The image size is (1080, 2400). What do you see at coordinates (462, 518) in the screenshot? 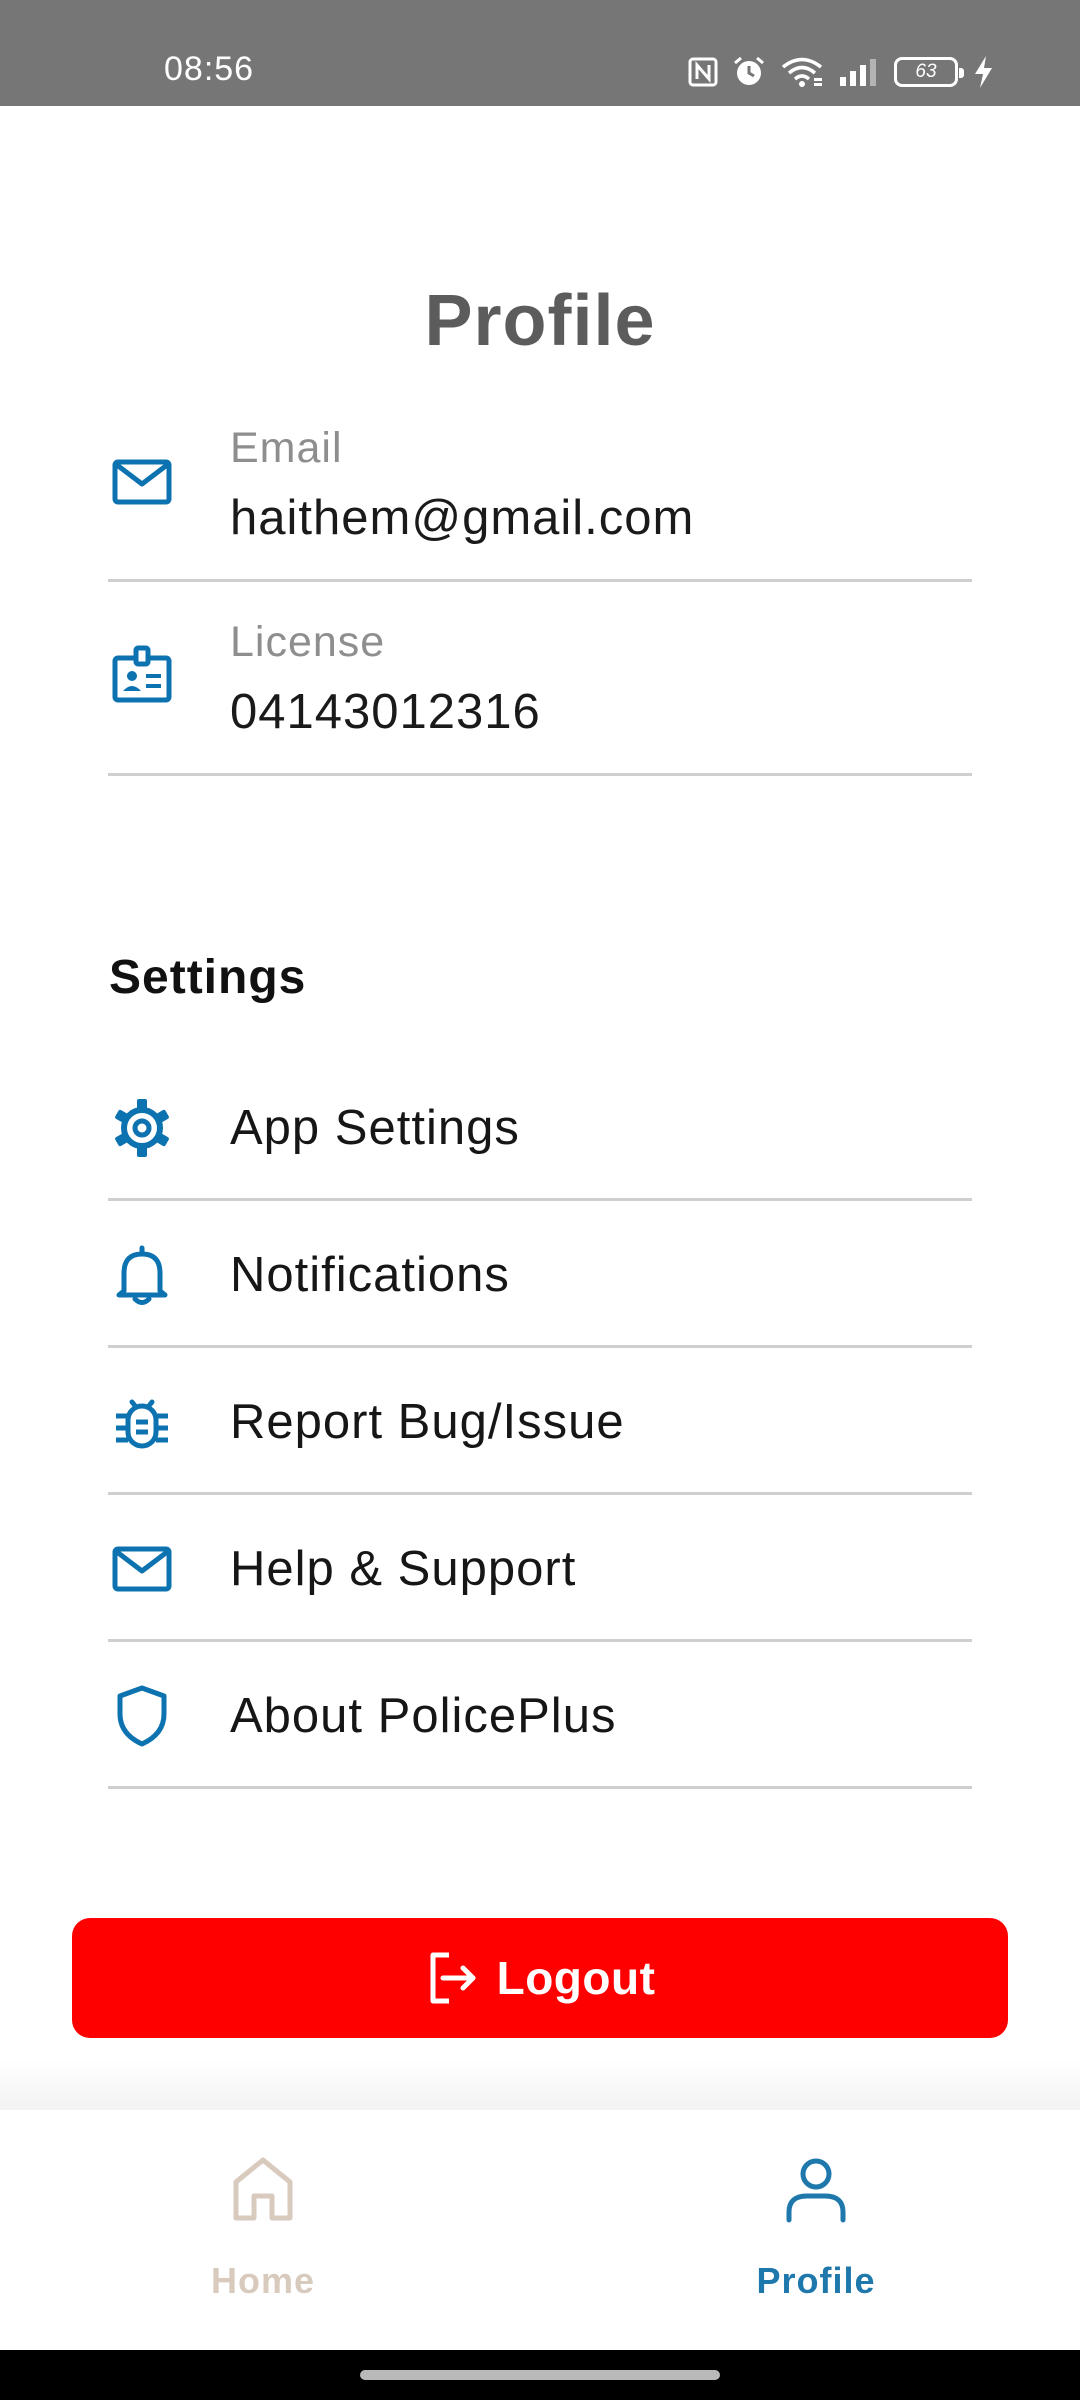
I see `email-value: haithem@gmail.com` at bounding box center [462, 518].